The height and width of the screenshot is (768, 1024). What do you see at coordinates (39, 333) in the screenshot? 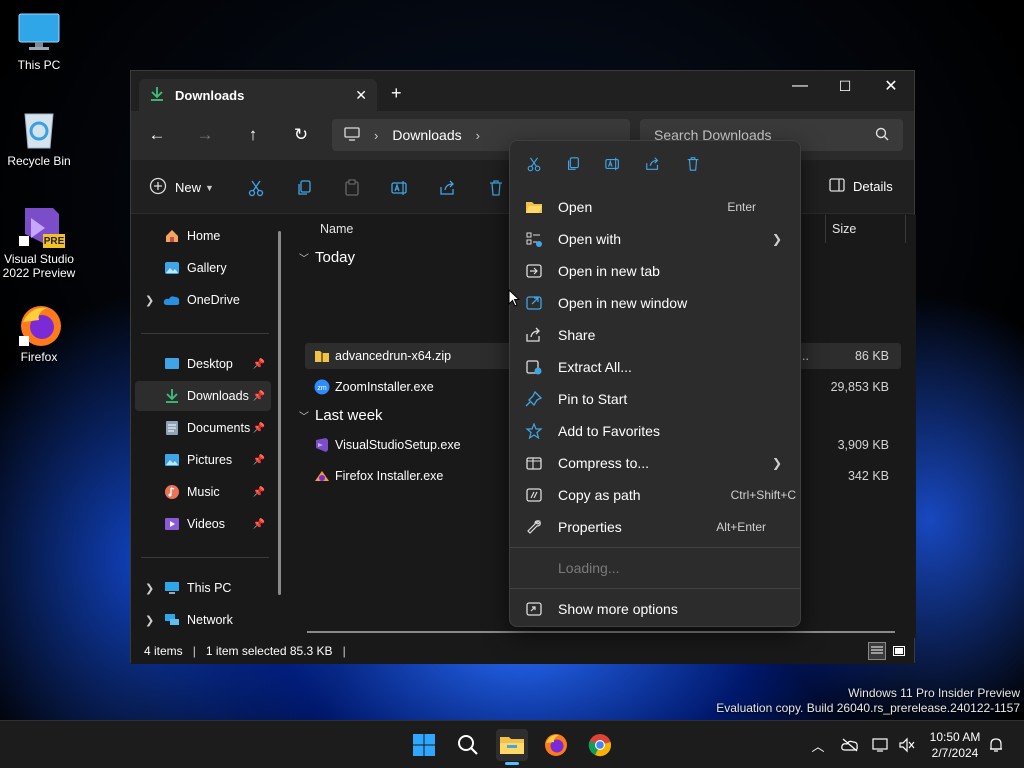
I see `desktop-icon-firefox: Firefox` at bounding box center [39, 333].